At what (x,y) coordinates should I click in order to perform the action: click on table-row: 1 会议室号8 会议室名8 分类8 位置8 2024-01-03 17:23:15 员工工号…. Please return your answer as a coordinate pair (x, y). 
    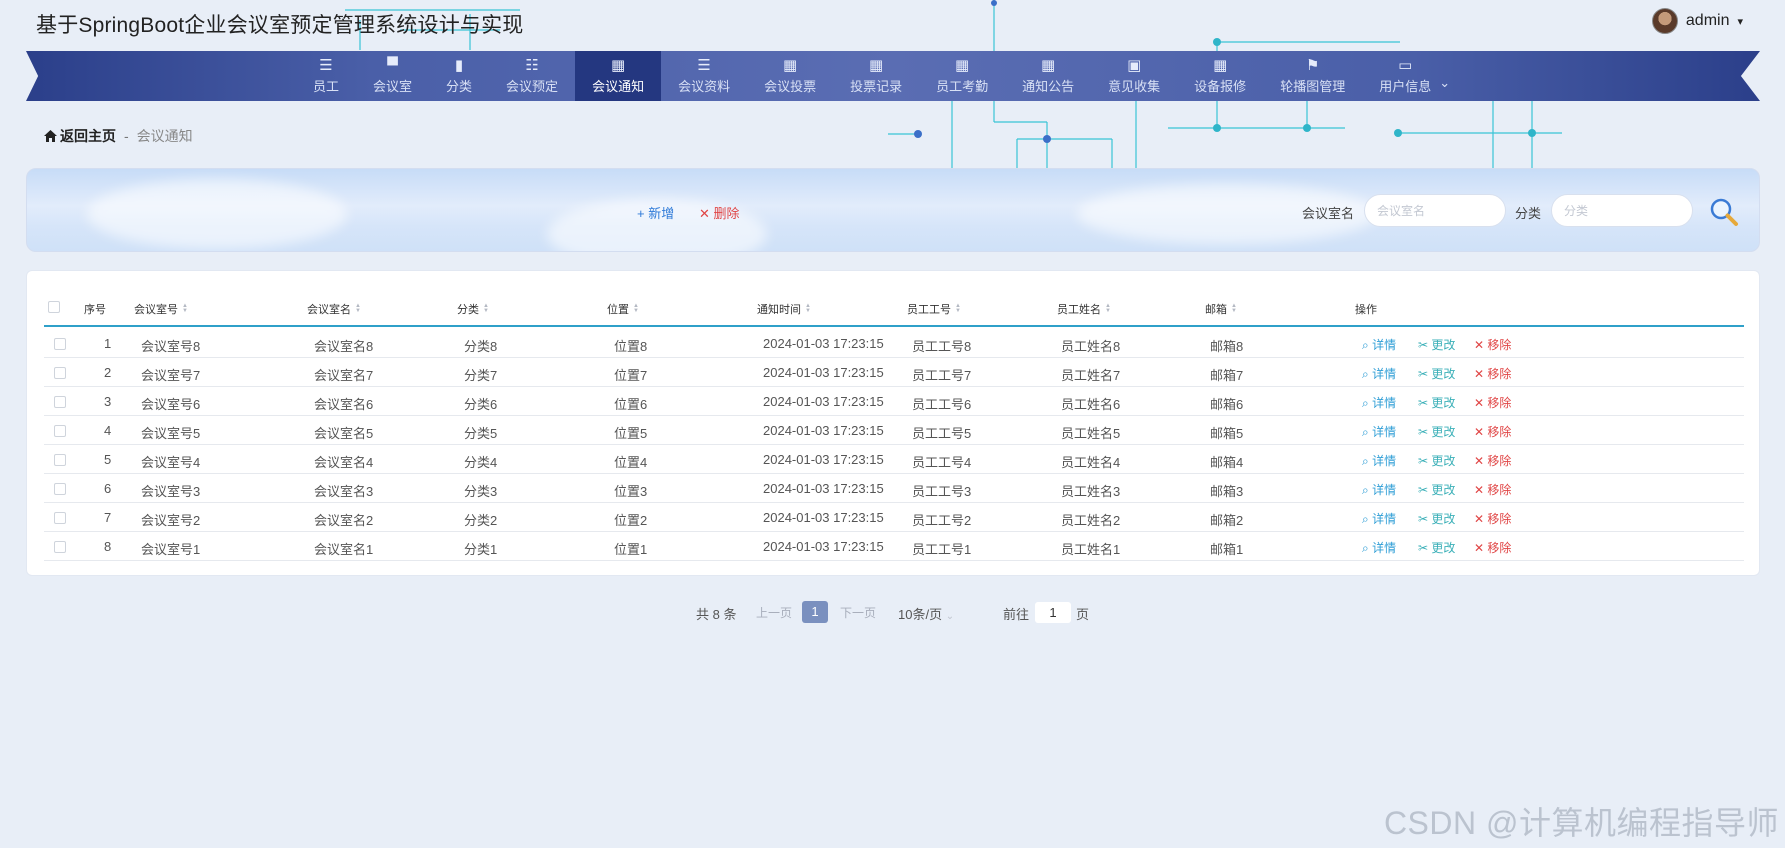
    Looking at the image, I should click on (894, 343).